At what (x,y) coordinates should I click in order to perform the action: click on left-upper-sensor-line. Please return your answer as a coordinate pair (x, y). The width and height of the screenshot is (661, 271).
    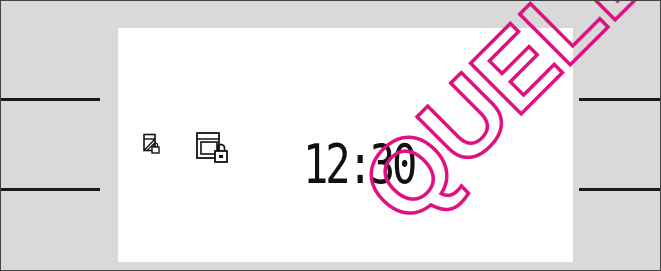
    Looking at the image, I should click on (50, 99).